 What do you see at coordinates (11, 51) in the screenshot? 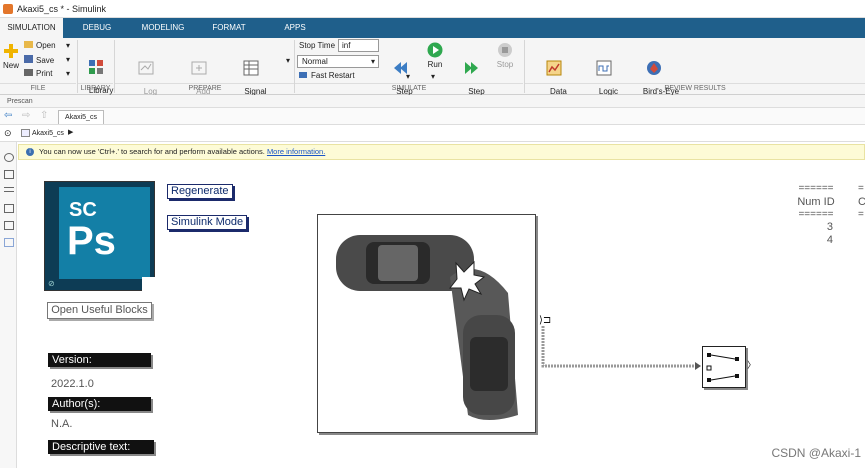
I see `new-icon` at bounding box center [11, 51].